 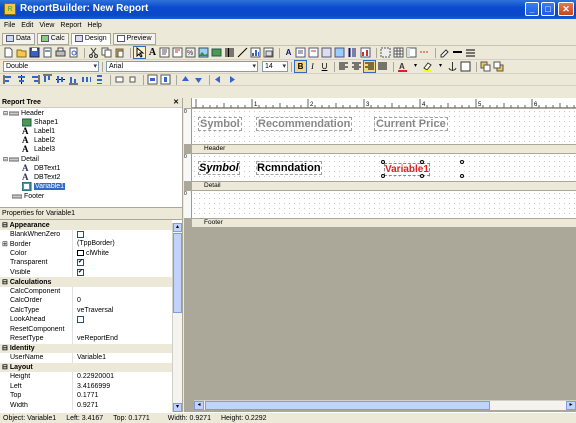 I want to click on detail-field-symbol: Symbol, so click(x=219, y=168).